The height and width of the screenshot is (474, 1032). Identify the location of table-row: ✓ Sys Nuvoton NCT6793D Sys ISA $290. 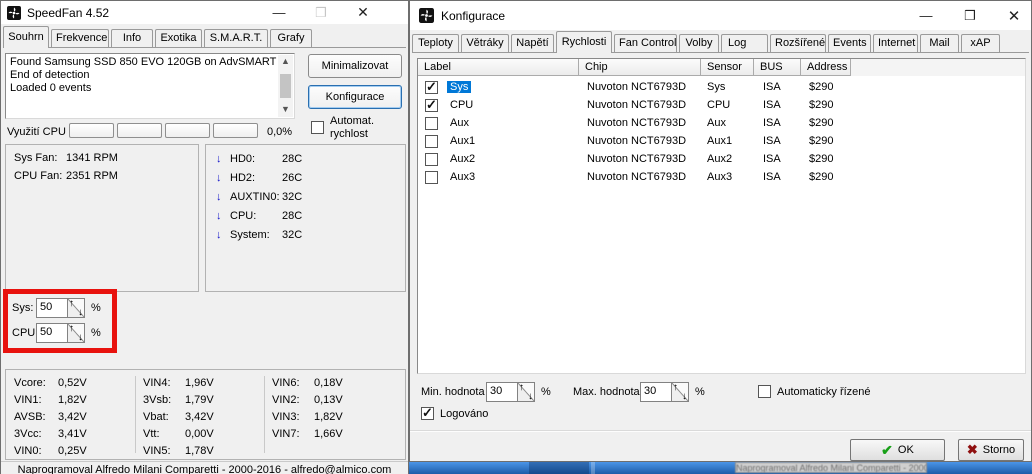
(721, 88).